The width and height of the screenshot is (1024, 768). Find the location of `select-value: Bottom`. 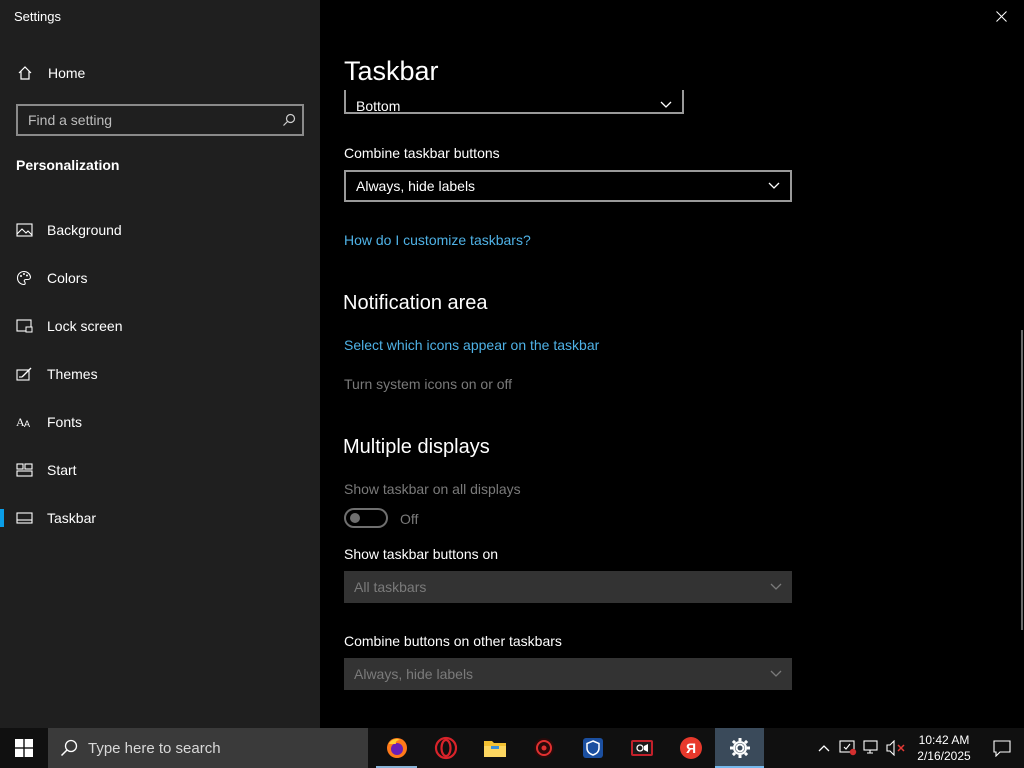

select-value: Bottom is located at coordinates (378, 106).